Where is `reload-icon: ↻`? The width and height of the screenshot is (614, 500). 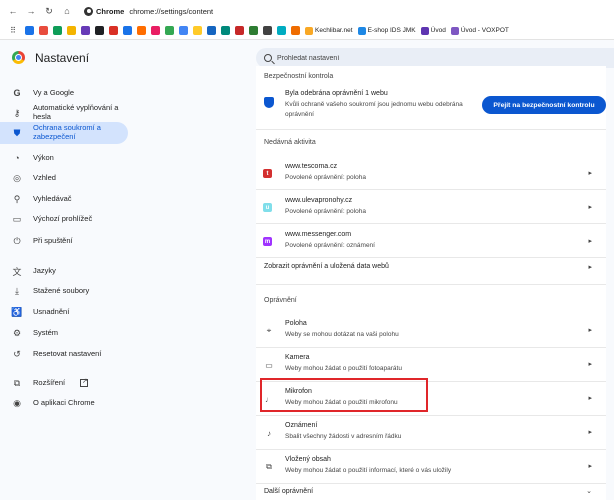
reload-icon: ↻ is located at coordinates (49, 11).